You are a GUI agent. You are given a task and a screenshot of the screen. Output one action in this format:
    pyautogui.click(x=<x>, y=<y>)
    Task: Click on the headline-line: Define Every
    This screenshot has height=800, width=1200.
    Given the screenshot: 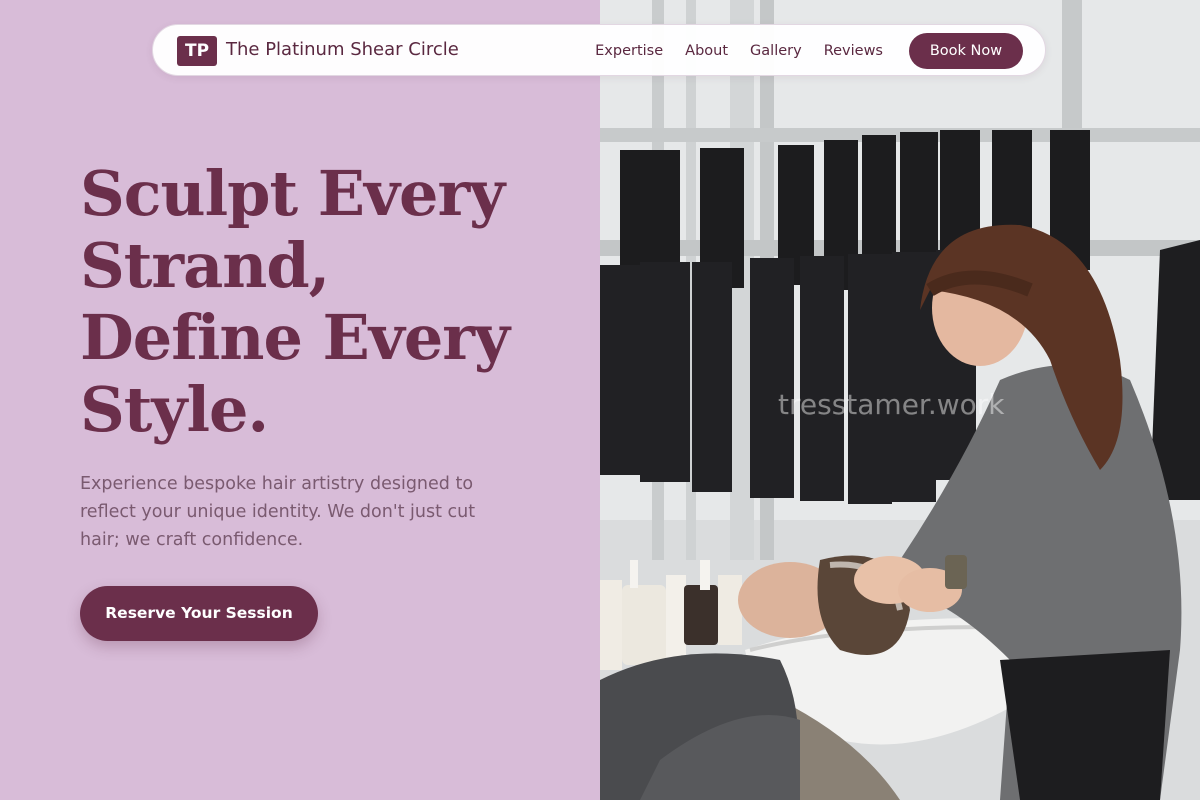 What is the action you would take?
    pyautogui.click(x=295, y=337)
    